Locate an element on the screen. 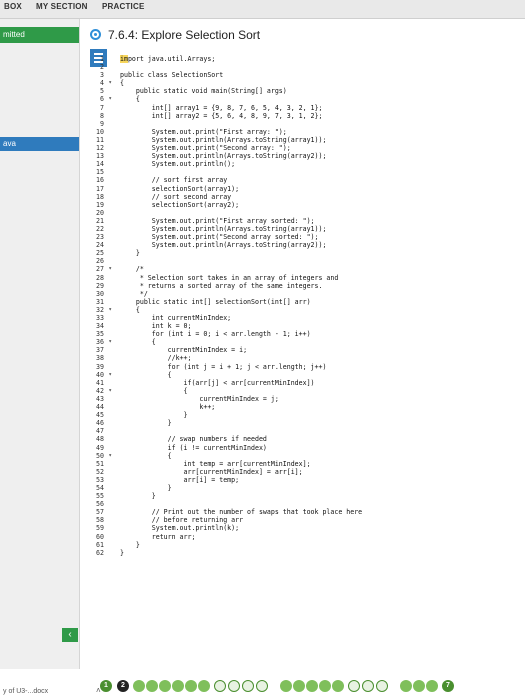 The height and width of the screenshot is (700, 525). line-number: 25 is located at coordinates (100, 253).